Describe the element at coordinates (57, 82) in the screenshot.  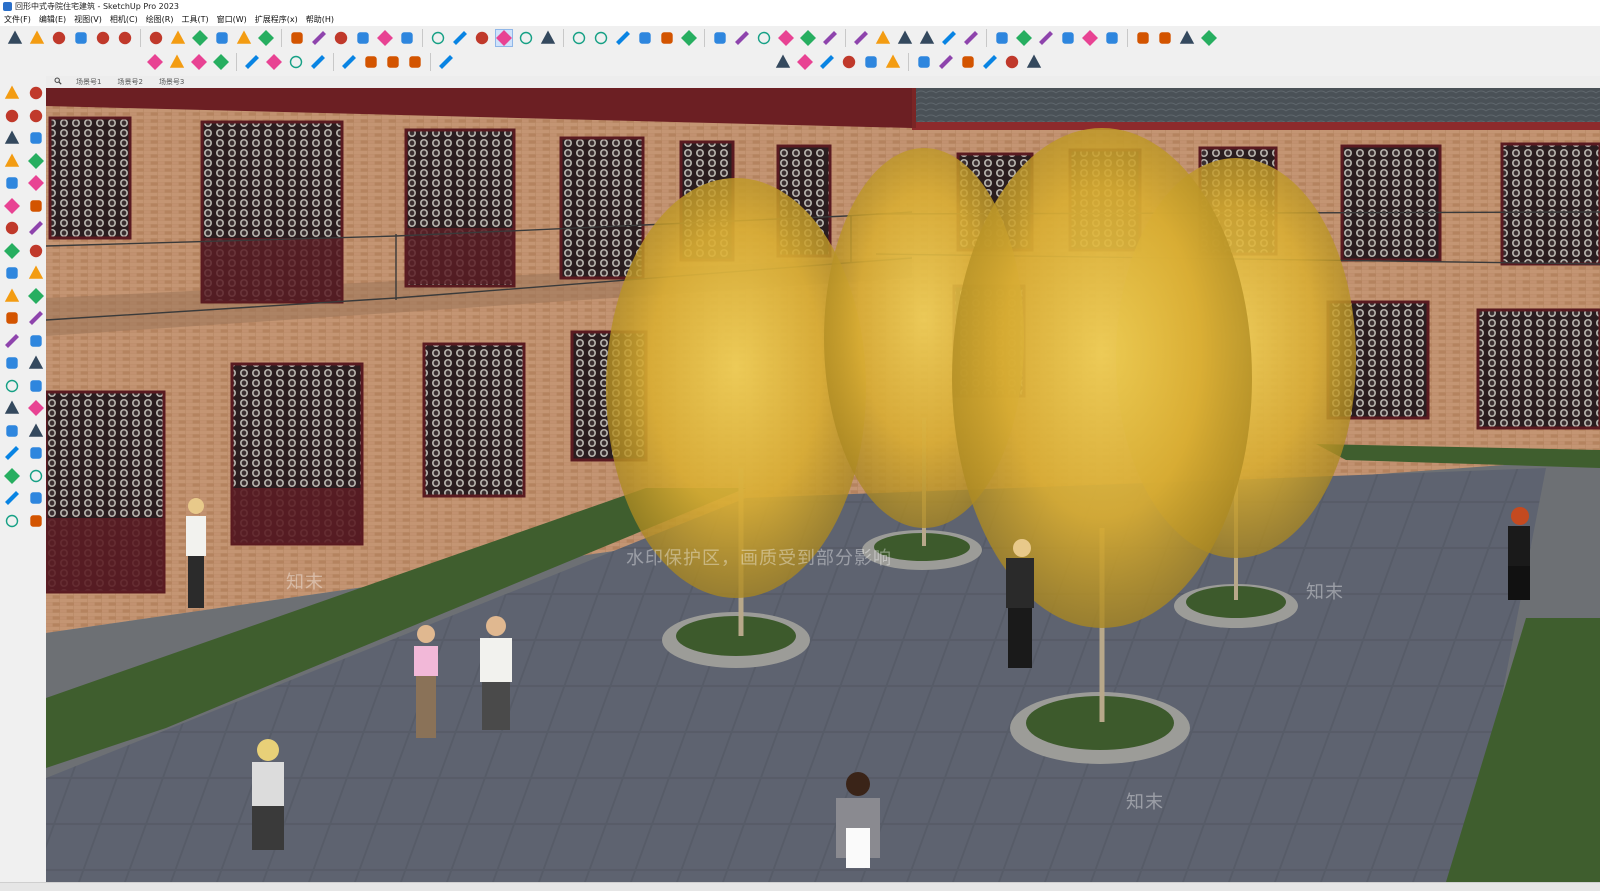
I see `search-icon` at that location.